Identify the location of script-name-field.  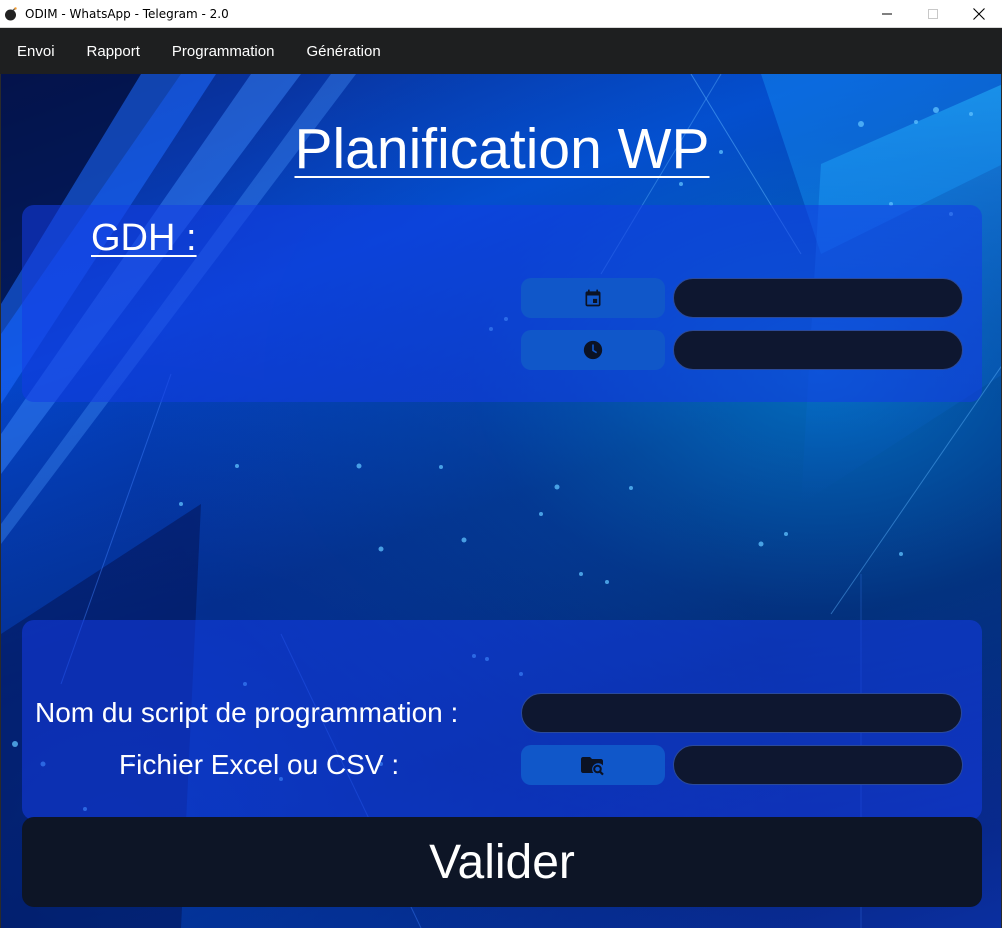
(741, 713).